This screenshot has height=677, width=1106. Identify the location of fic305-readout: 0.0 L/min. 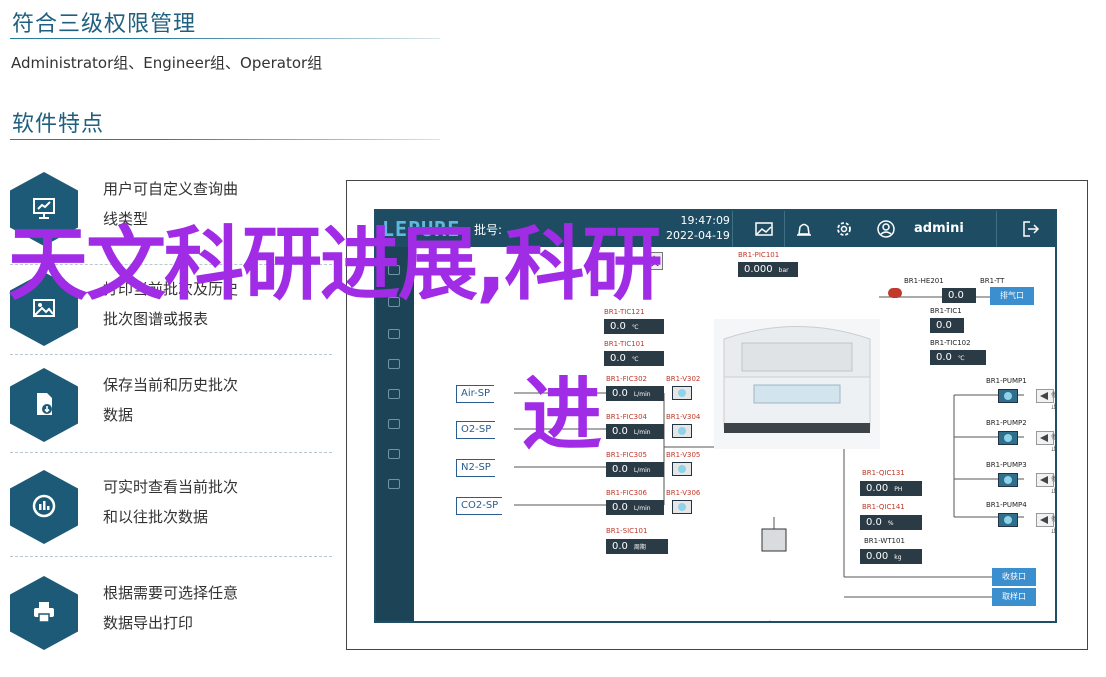
(635, 469).